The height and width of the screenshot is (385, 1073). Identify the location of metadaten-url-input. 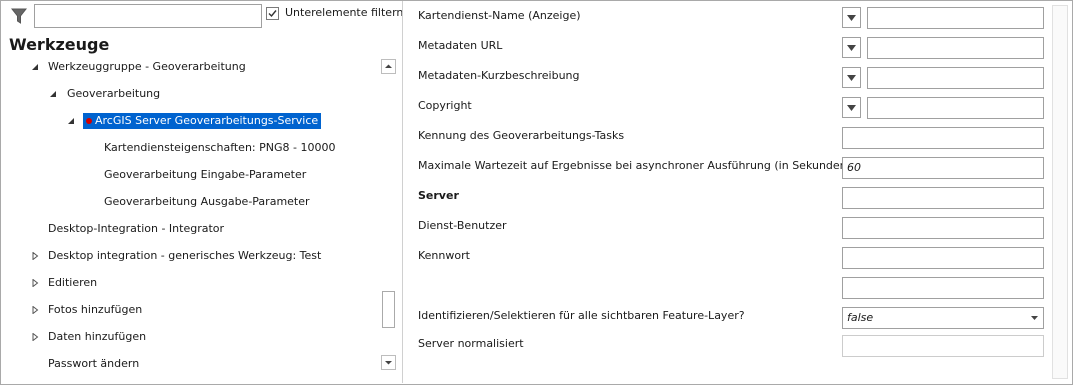
(955, 48).